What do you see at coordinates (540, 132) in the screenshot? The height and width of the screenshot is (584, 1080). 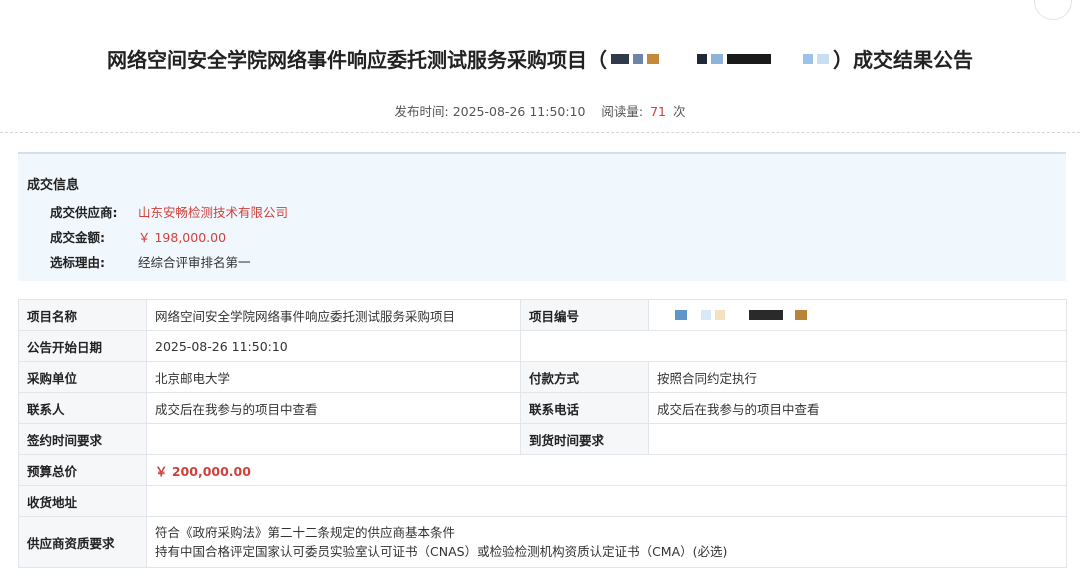 I see `divider` at bounding box center [540, 132].